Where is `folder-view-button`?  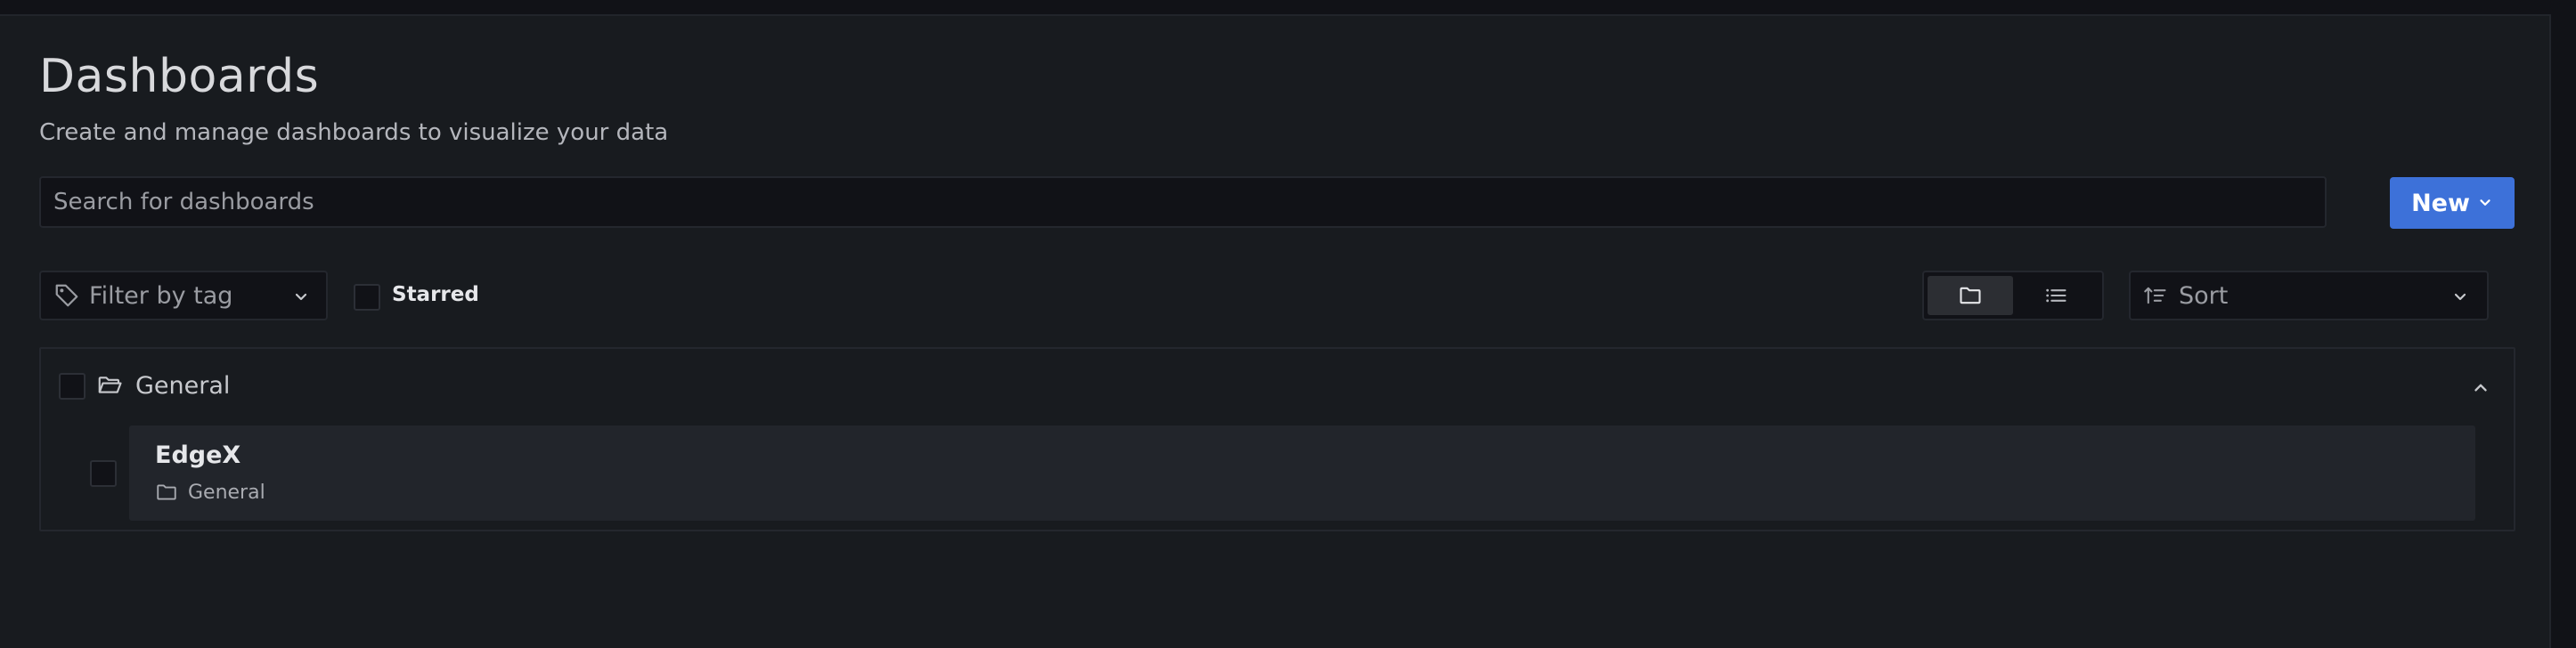 folder-view-button is located at coordinates (1970, 295).